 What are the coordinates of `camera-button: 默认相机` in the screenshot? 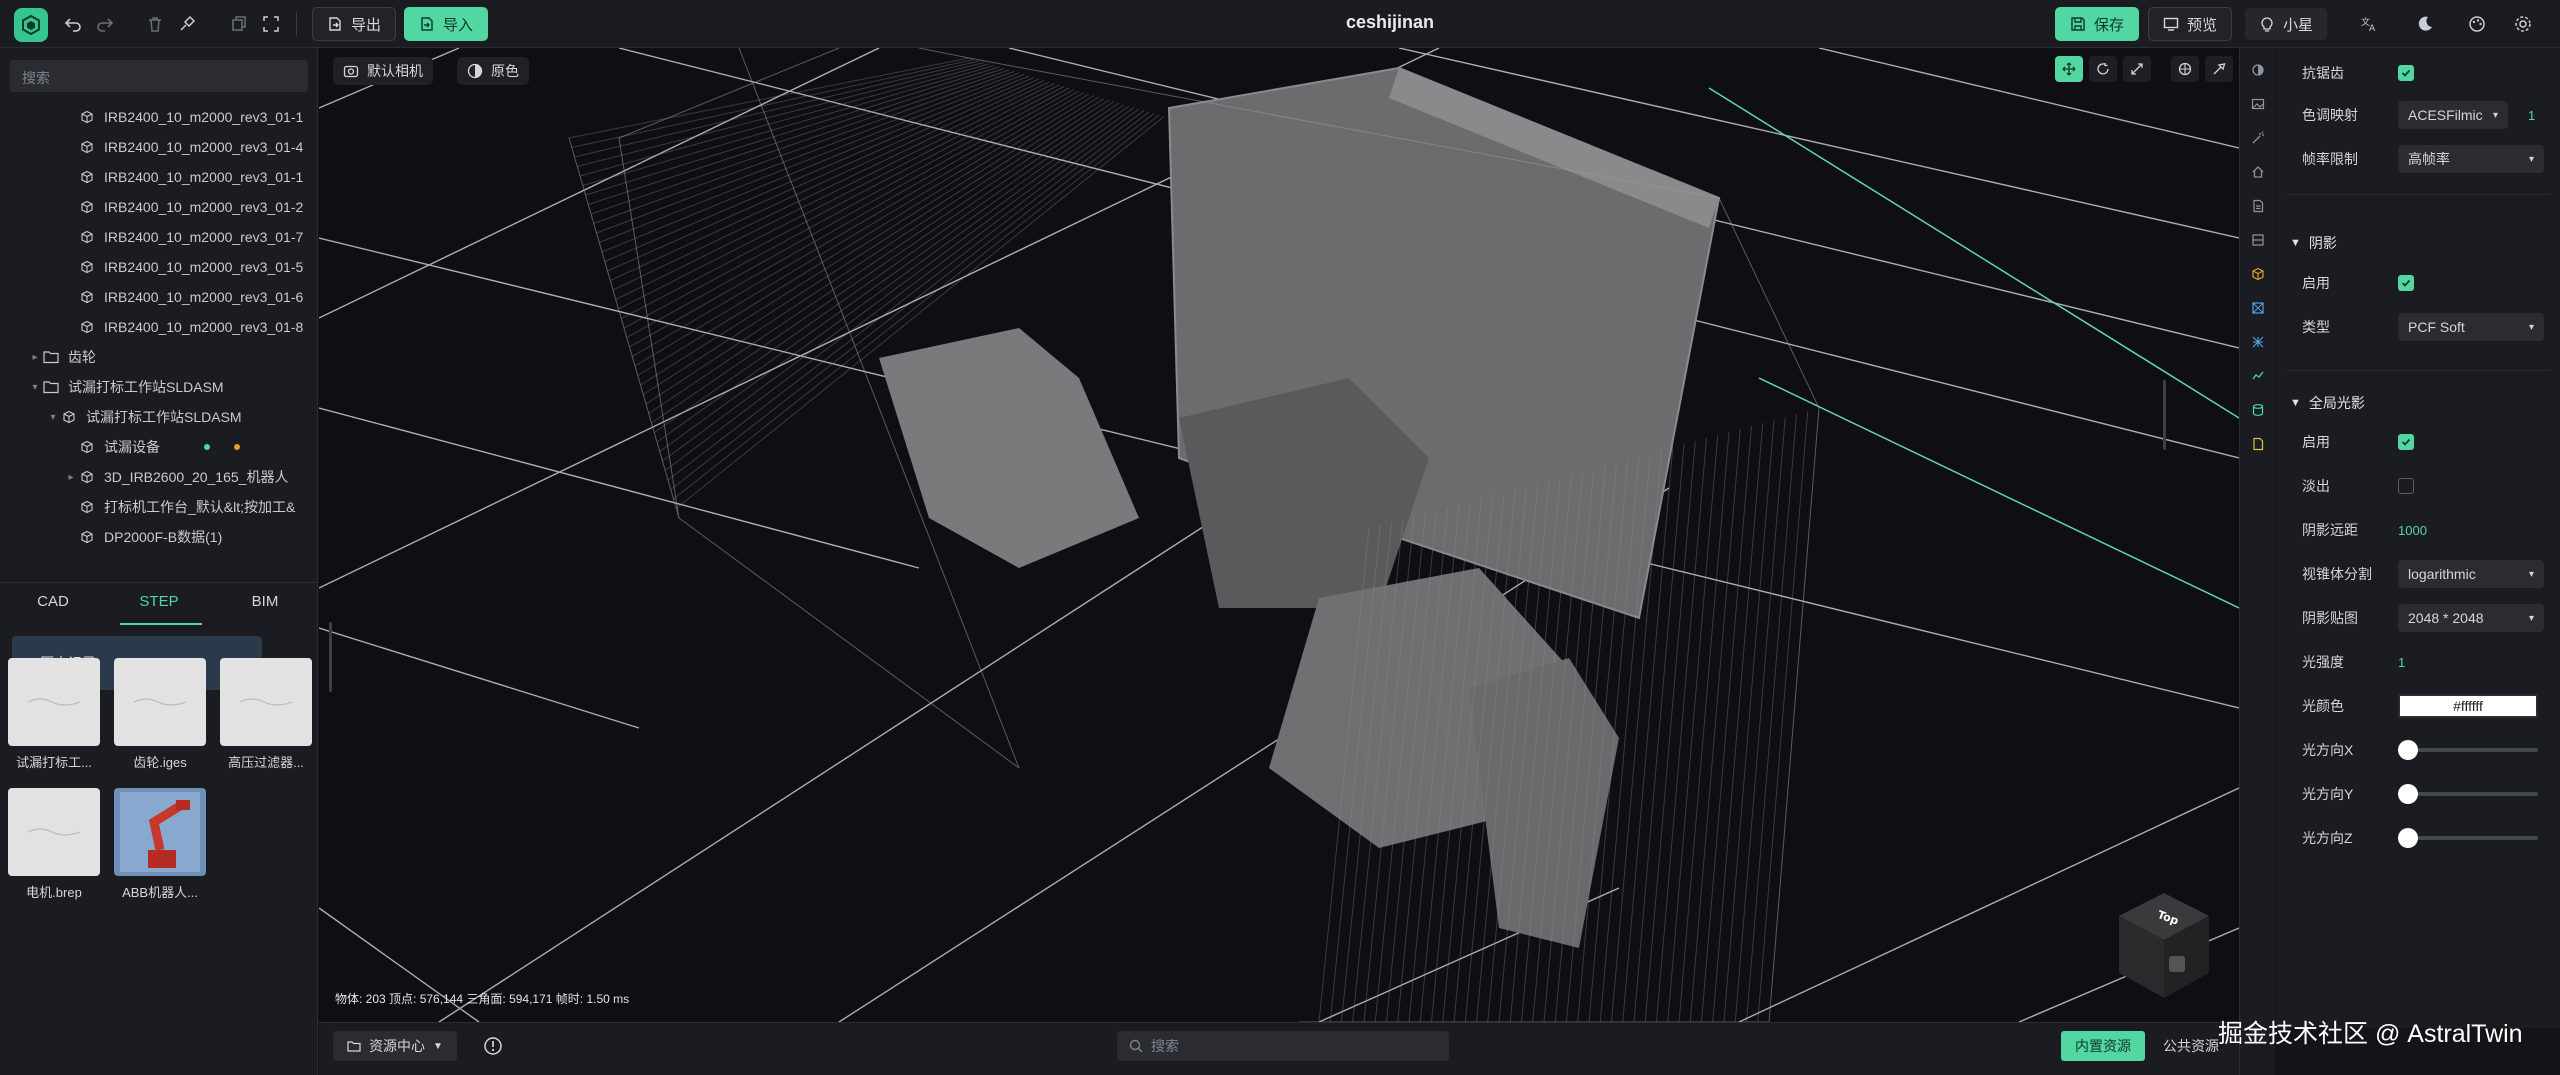 It's located at (383, 71).